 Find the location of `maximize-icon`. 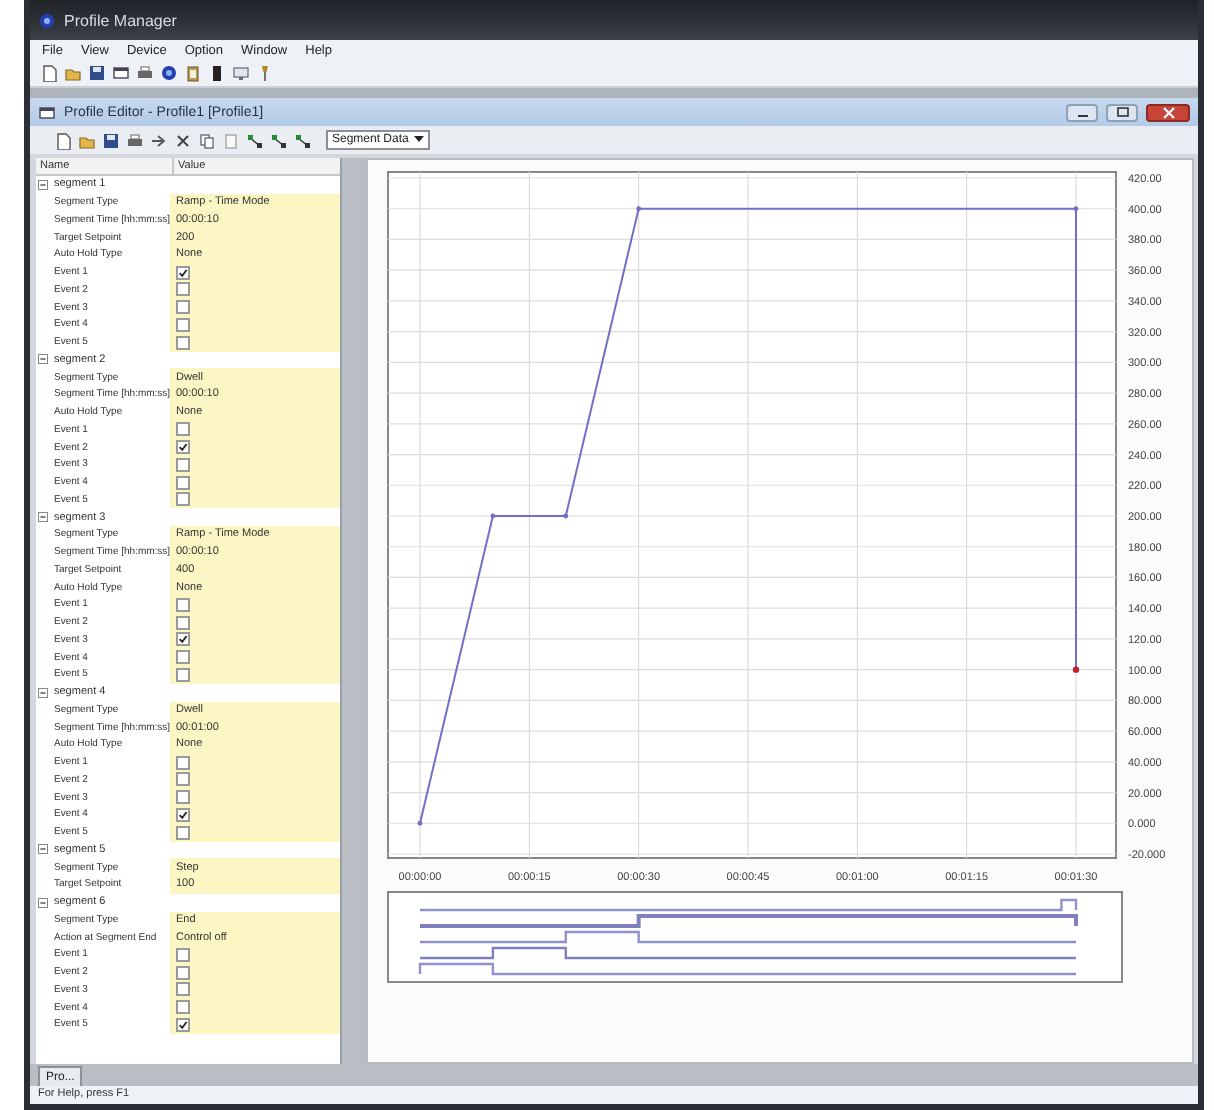

maximize-icon is located at coordinates (1122, 112).